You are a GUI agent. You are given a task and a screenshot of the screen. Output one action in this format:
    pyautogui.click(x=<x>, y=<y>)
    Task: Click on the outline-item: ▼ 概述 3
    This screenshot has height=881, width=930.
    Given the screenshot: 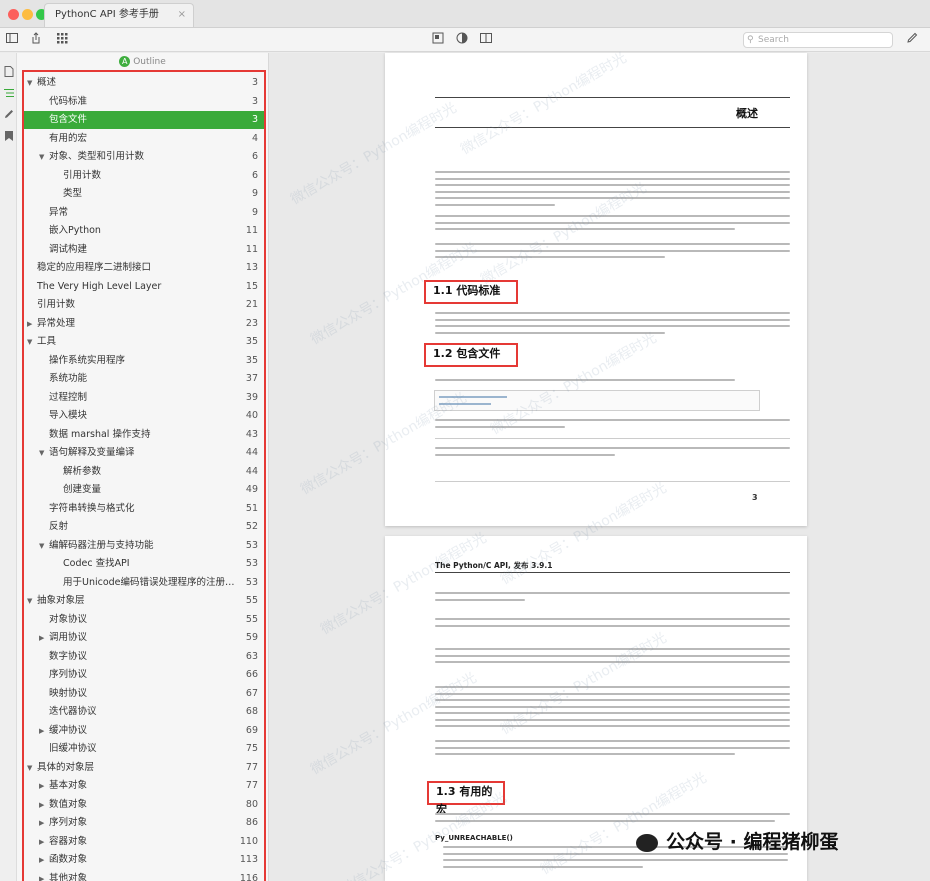 What is the action you would take?
    pyautogui.click(x=144, y=83)
    